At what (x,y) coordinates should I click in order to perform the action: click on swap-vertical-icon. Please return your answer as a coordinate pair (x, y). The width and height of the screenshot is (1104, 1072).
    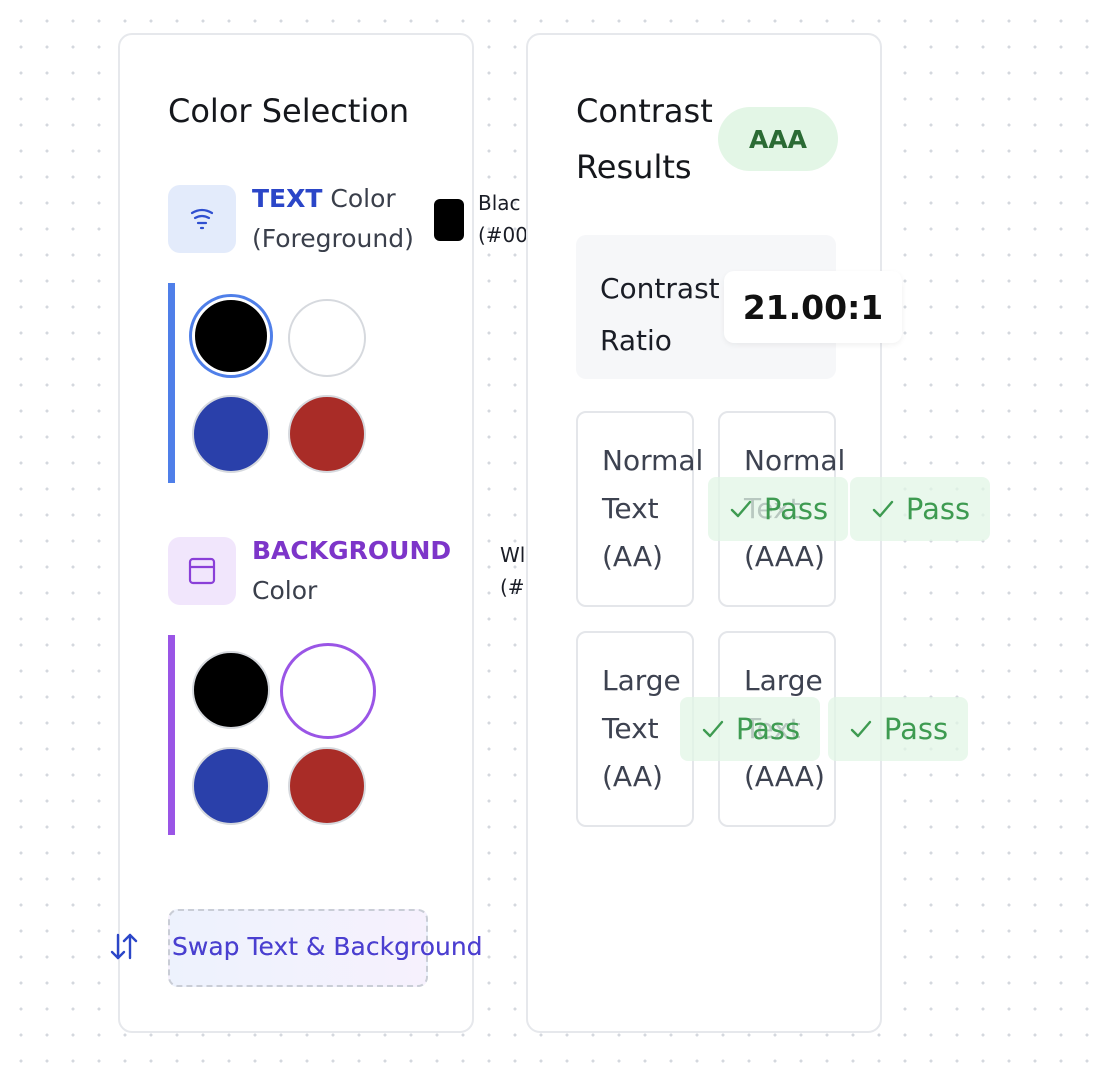
    Looking at the image, I should click on (124, 949).